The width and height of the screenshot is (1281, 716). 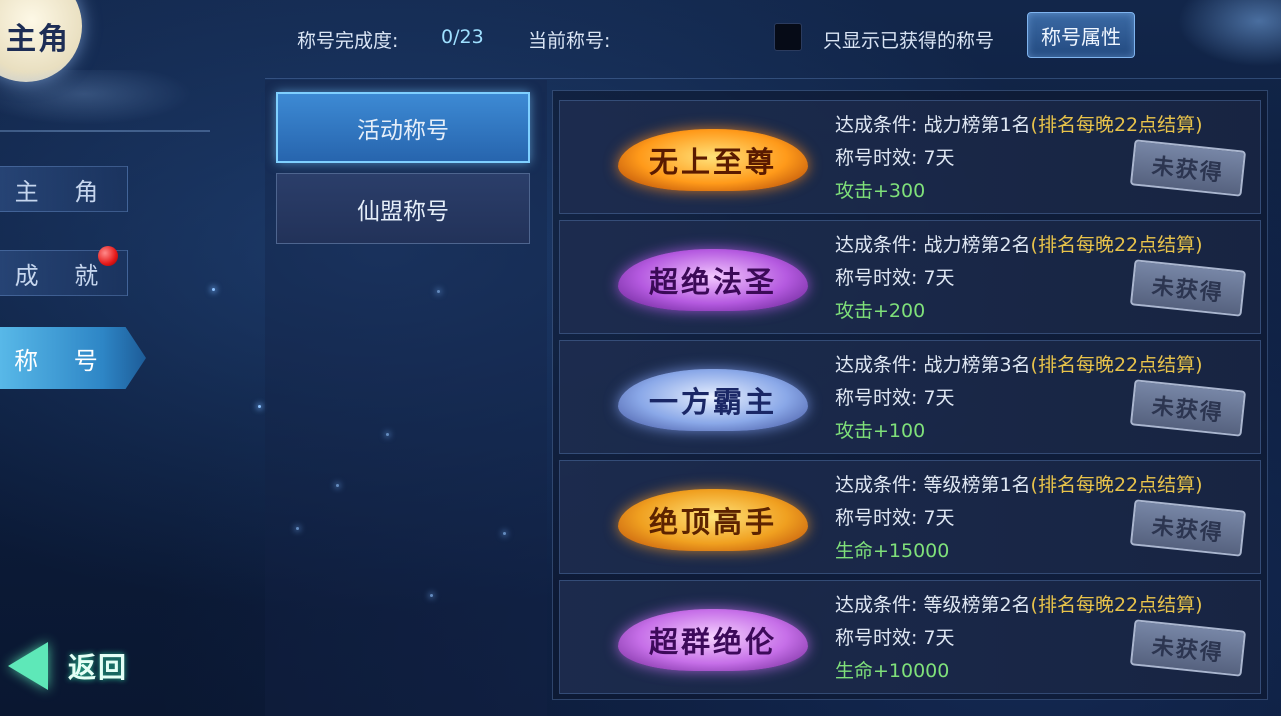 I want to click on title-condition: 达成条件: 等级榜第1名, so click(x=933, y=485).